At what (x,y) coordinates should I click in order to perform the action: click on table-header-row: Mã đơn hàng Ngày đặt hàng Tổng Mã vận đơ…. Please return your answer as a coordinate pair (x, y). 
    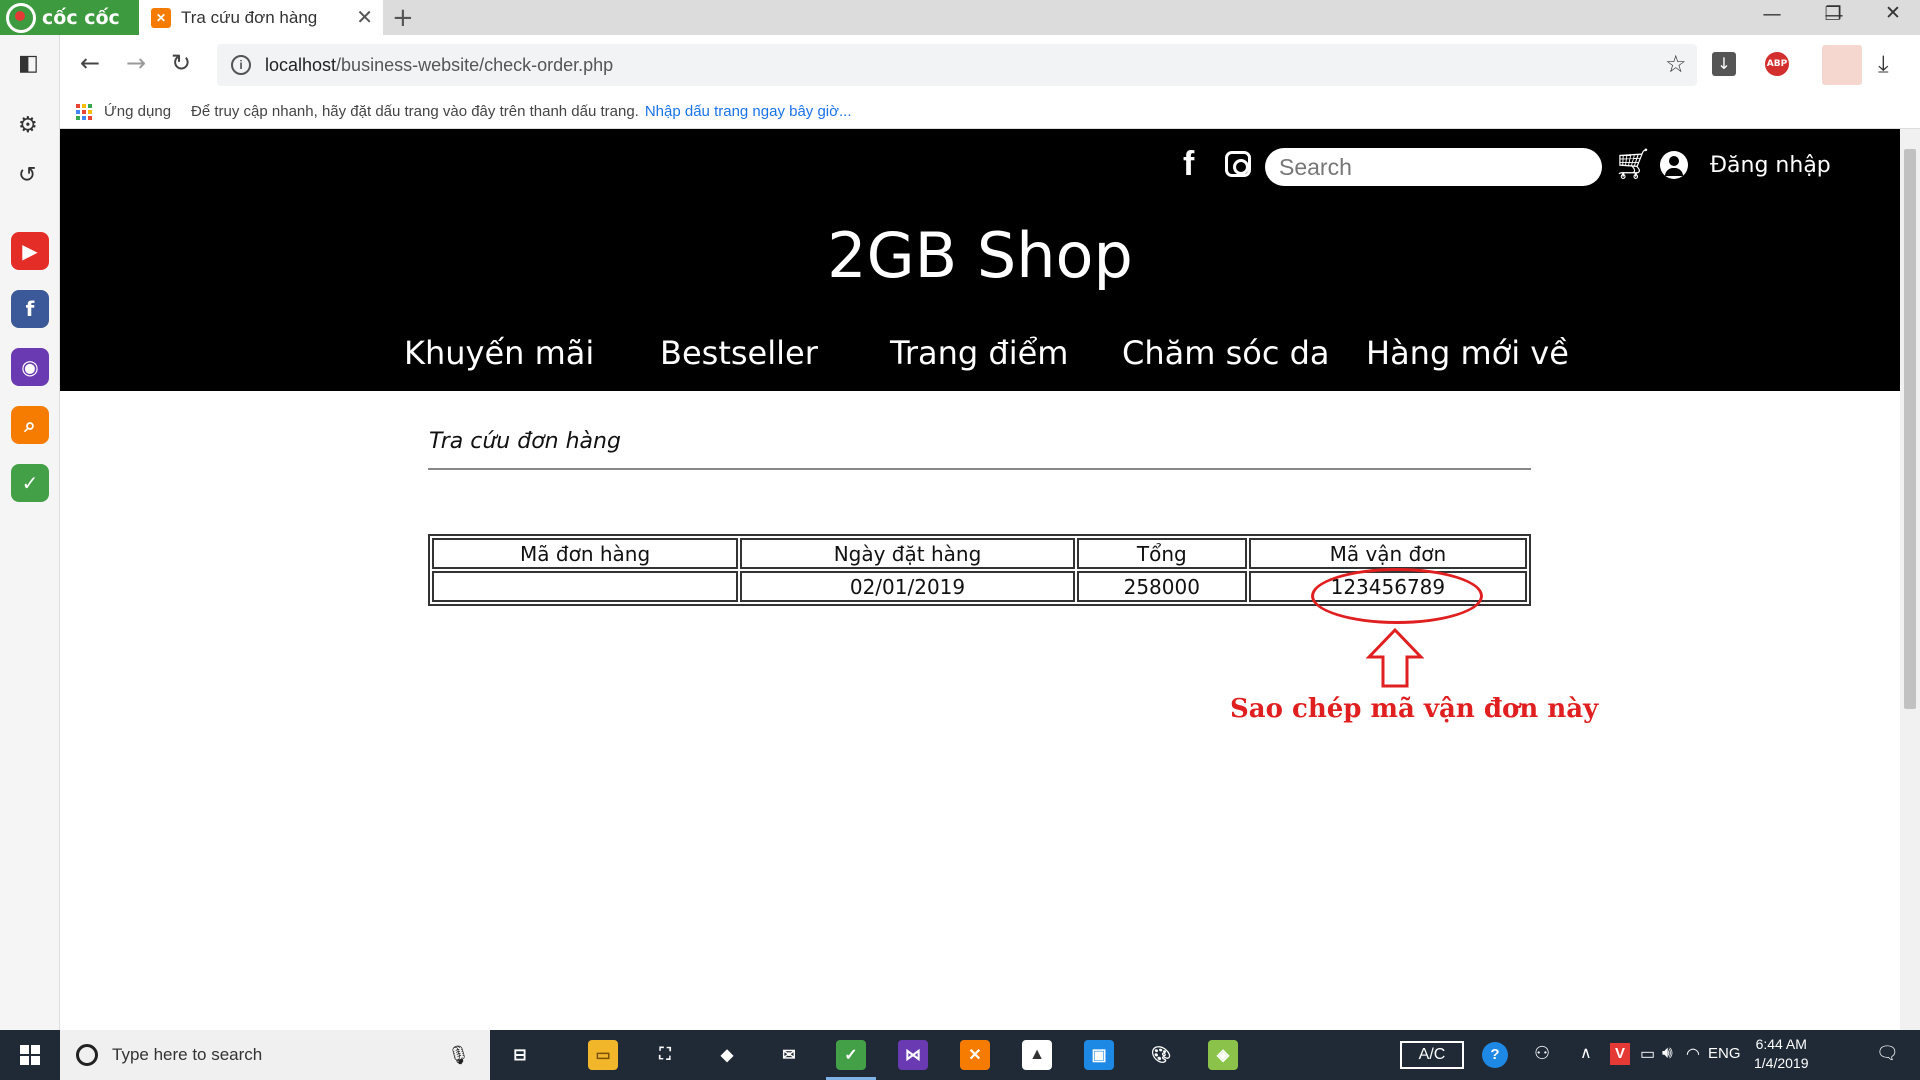
    Looking at the image, I should click on (979, 553).